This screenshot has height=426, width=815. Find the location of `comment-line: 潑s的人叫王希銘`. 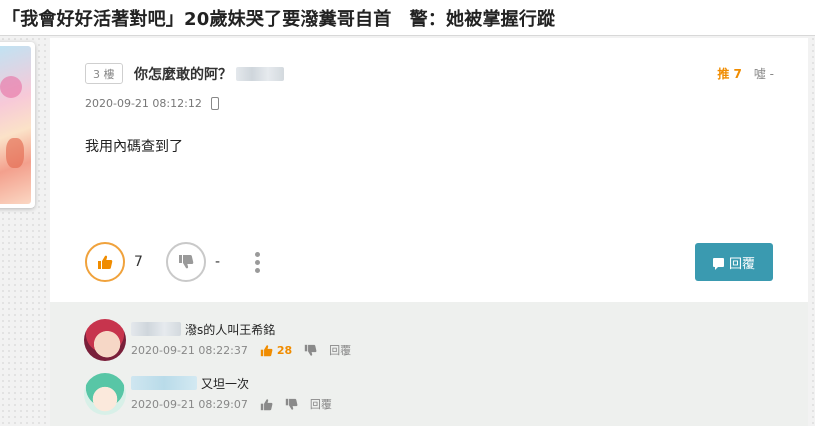

comment-line: 潑s的人叫王希銘 is located at coordinates (203, 329).